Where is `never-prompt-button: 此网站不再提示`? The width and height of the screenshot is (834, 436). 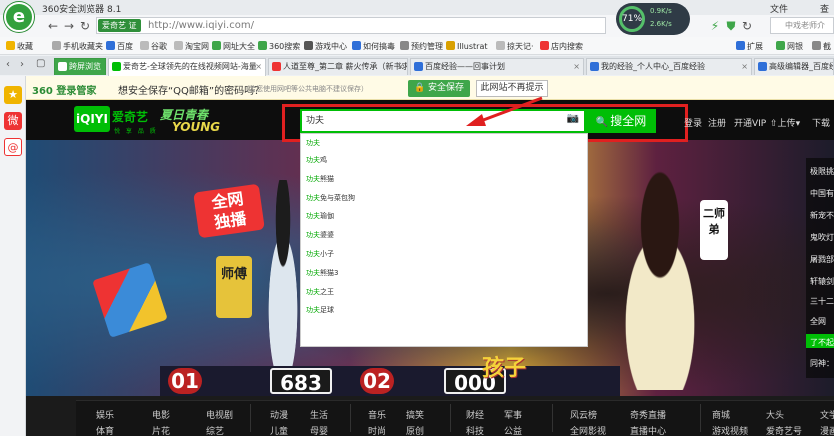
never-prompt-button: 此网站不再提示 is located at coordinates (512, 88).